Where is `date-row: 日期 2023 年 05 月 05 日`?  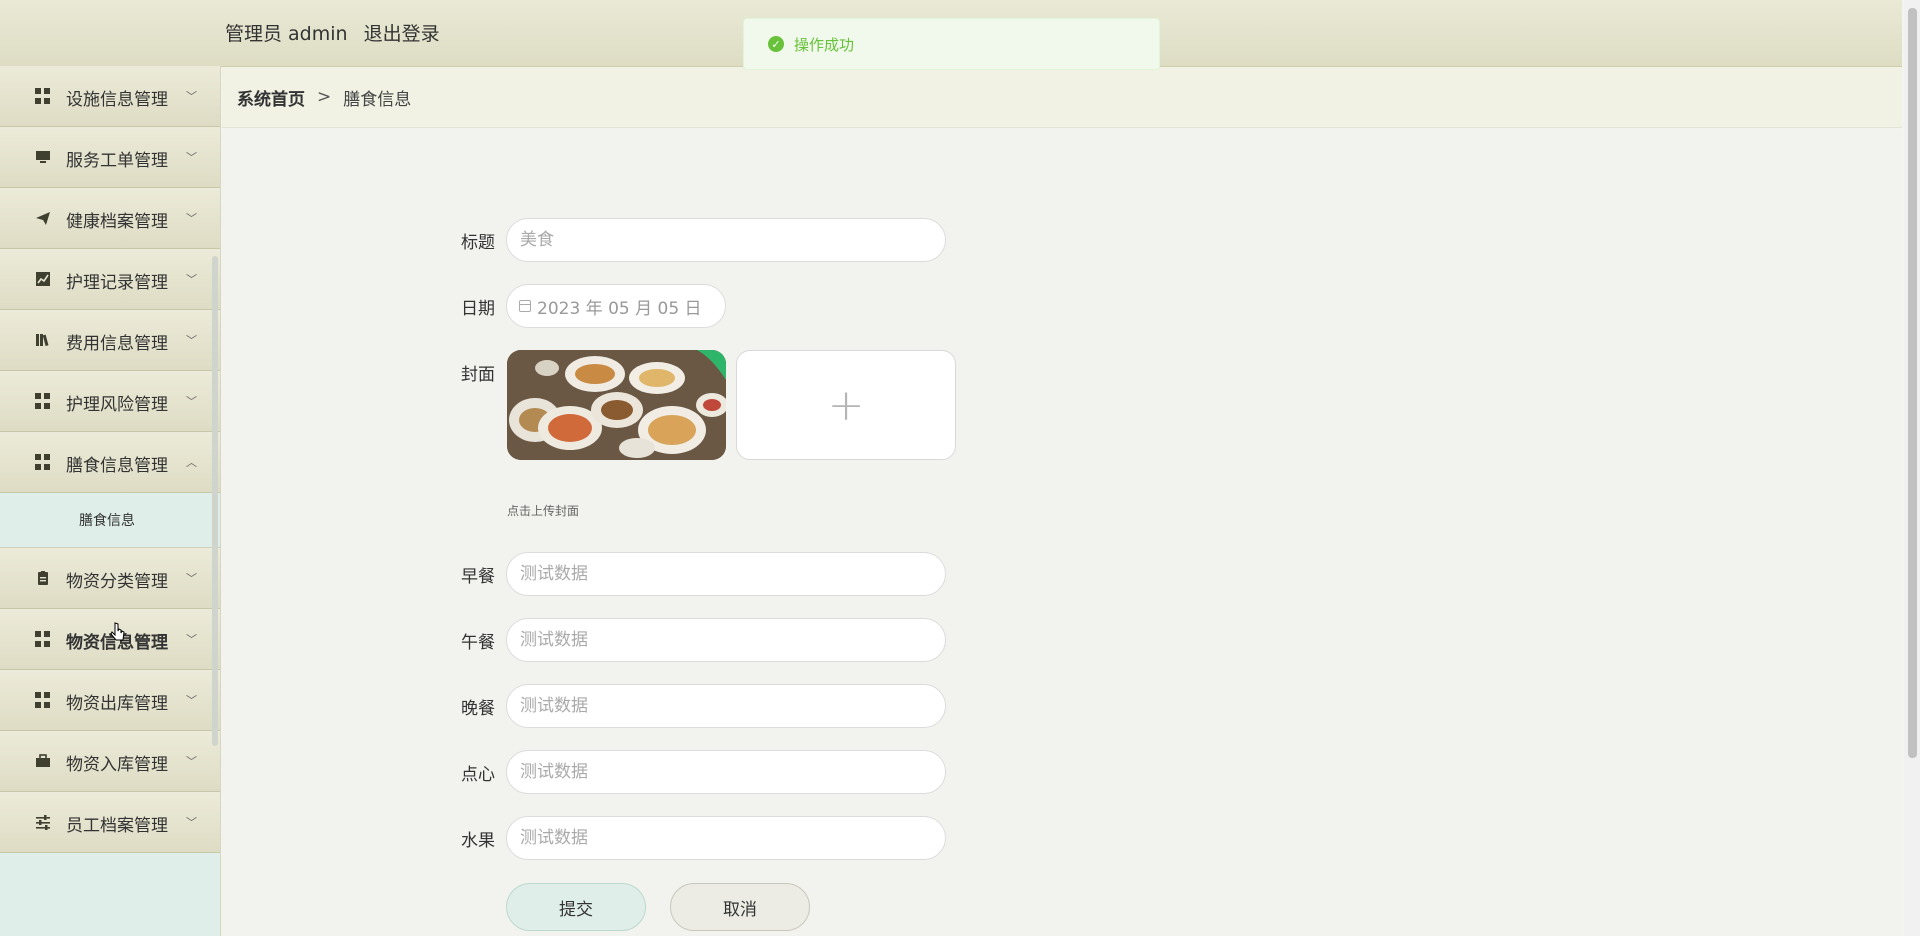
date-row: 日期 2023 年 05 月 05 日 is located at coordinates (590, 306).